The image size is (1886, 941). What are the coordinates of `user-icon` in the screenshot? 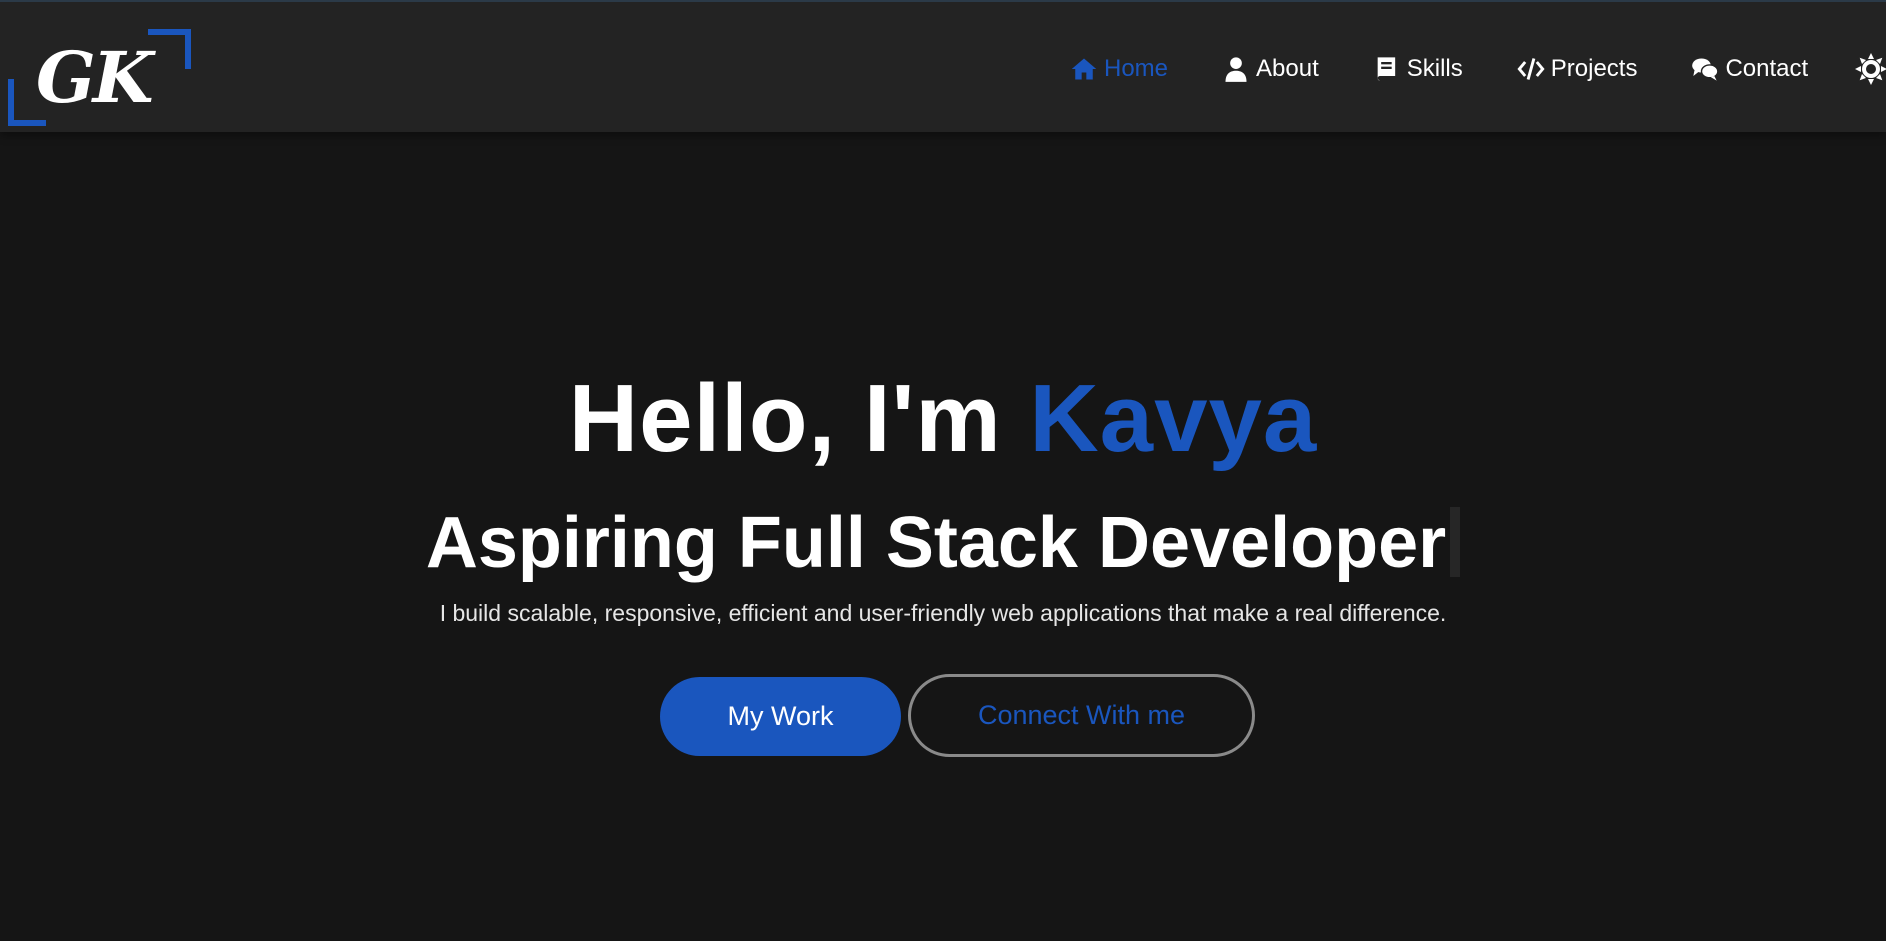 It's located at (1236, 69).